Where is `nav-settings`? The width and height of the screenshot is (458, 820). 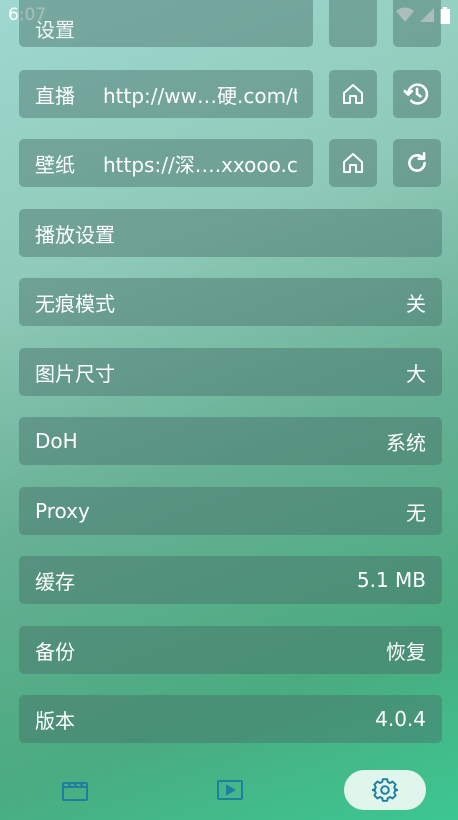
nav-settings is located at coordinates (385, 790).